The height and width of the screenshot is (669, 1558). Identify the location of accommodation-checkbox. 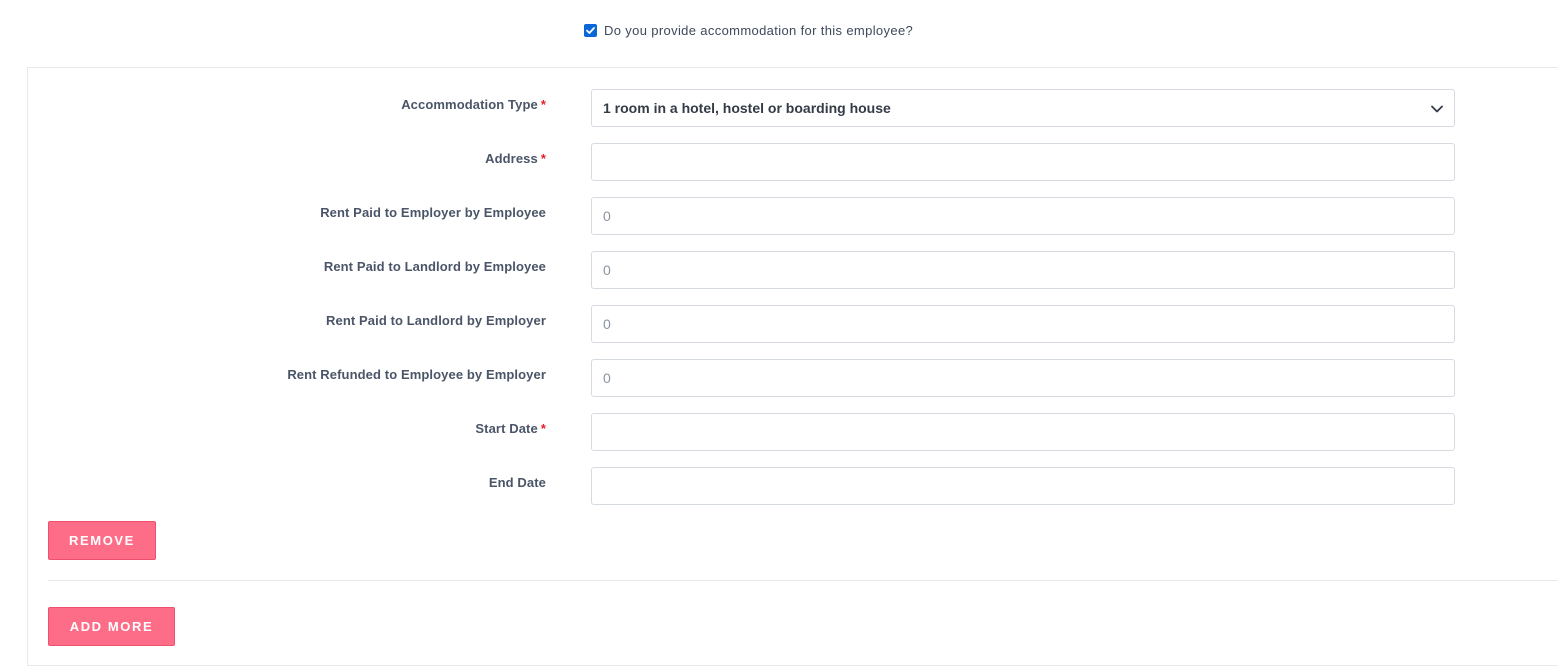
(590, 30).